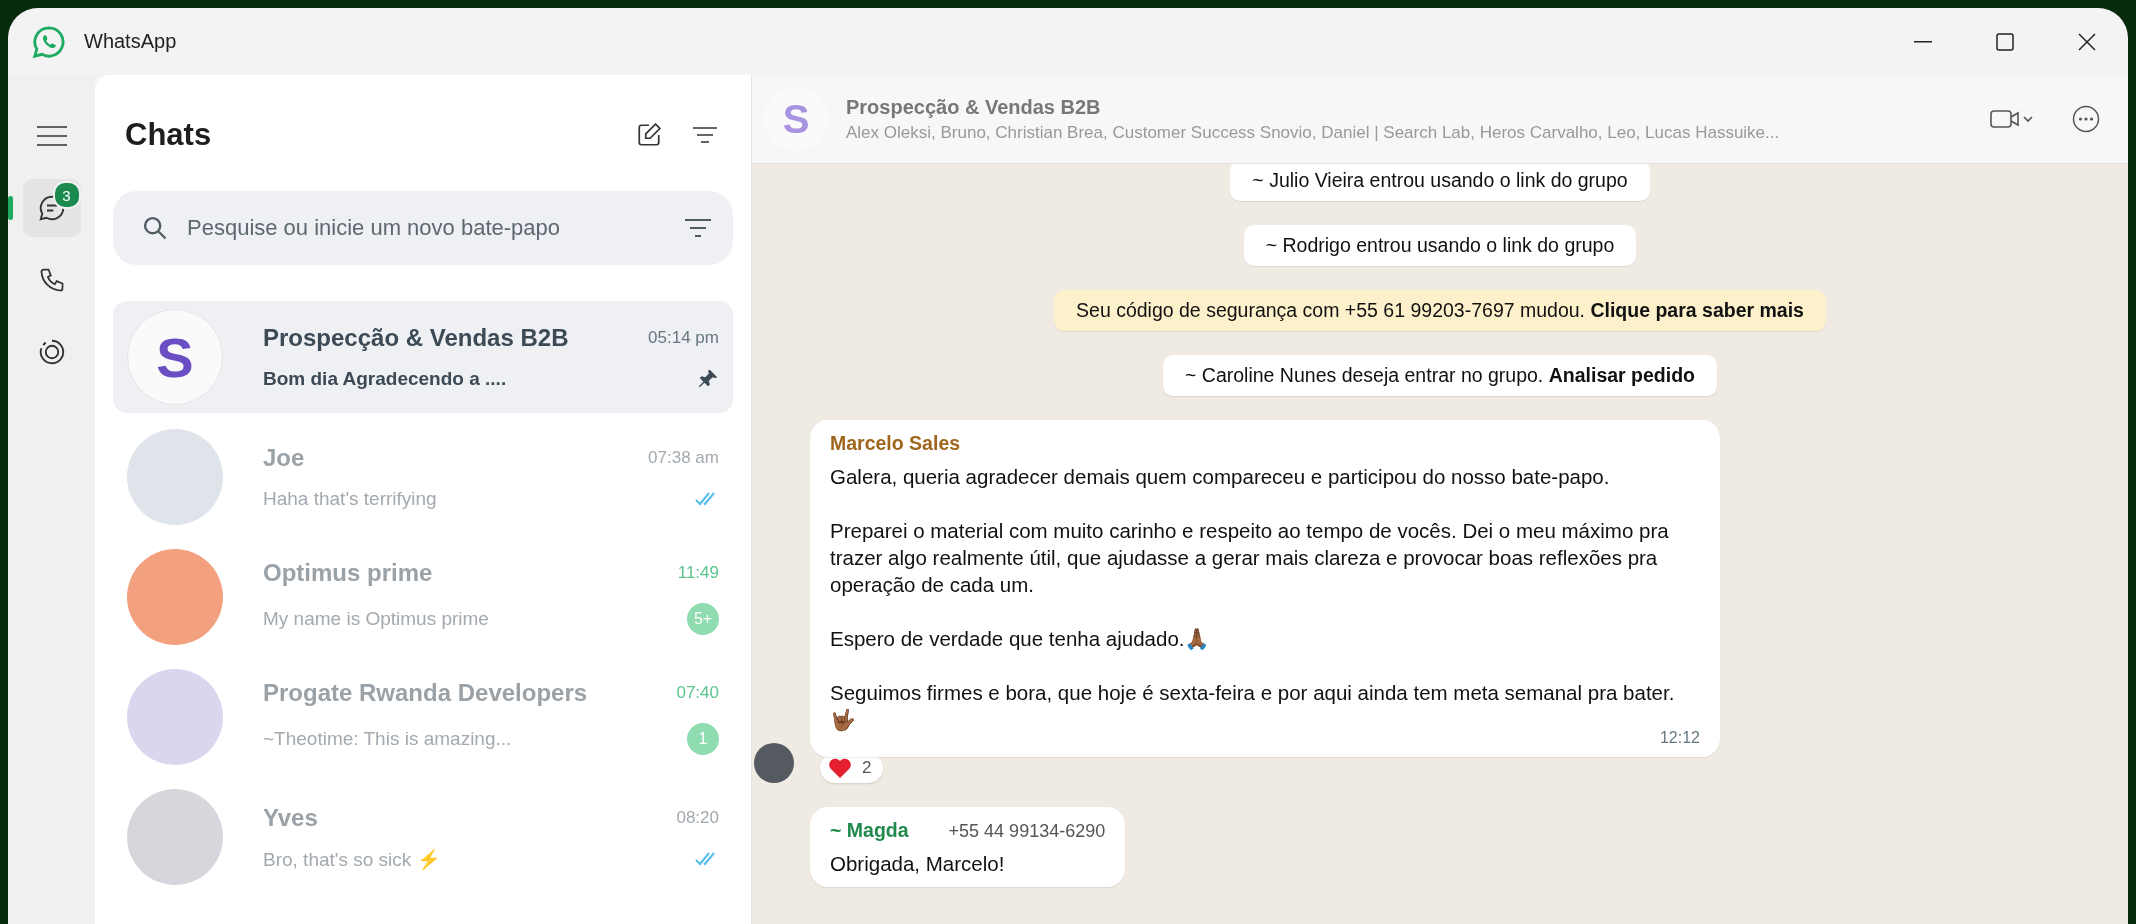  Describe the element at coordinates (168, 135) in the screenshot. I see `panel-title: Chats` at that location.